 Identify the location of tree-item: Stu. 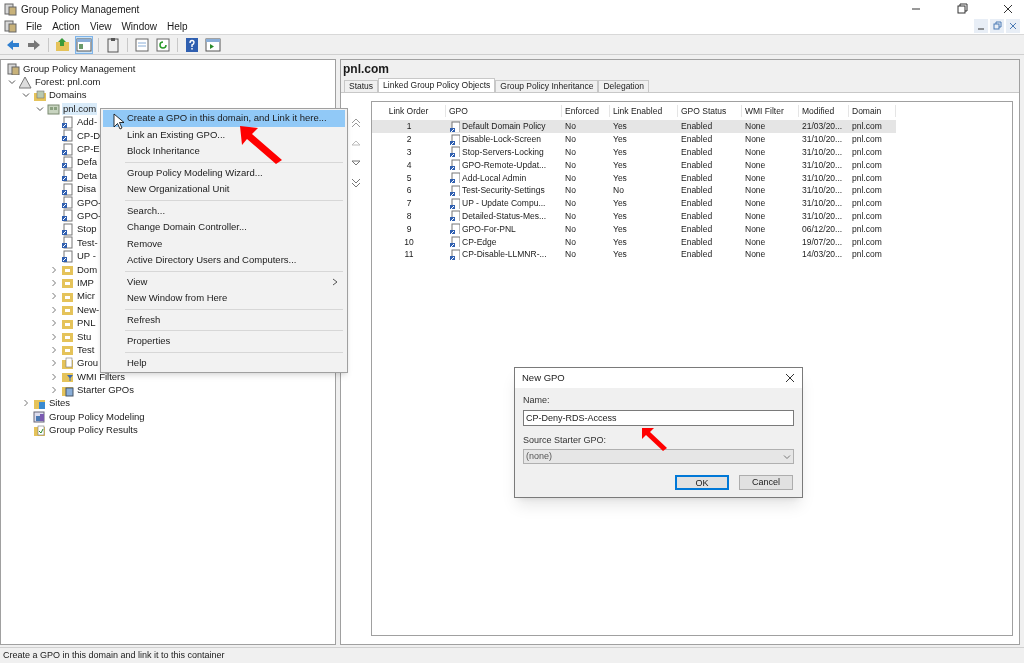
(84, 336).